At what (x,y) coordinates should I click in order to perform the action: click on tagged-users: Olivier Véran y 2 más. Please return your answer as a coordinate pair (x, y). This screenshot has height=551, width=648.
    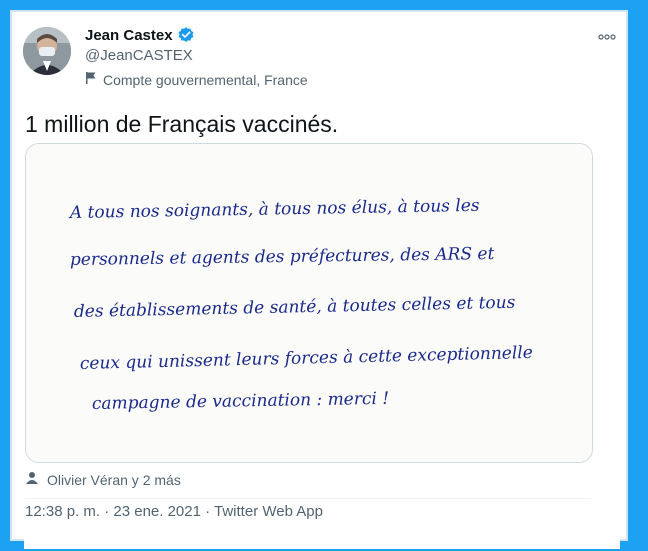
    Looking at the image, I should click on (114, 480).